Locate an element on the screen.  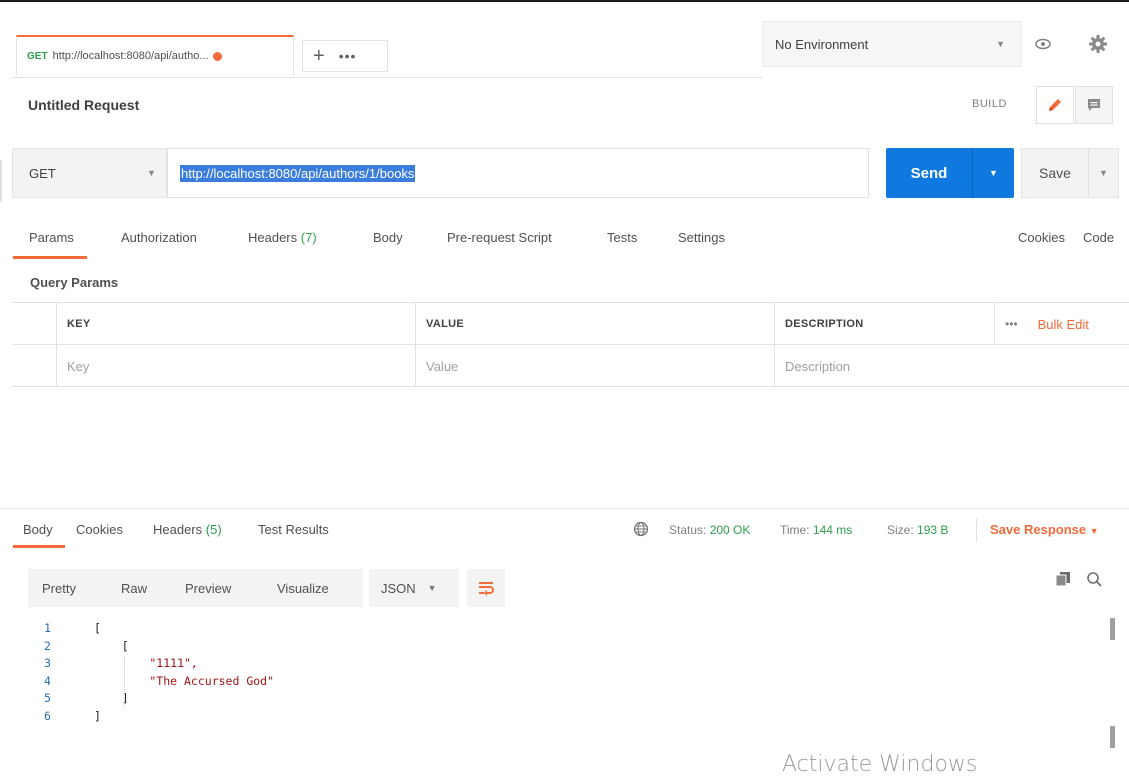
column-value: VALUE is located at coordinates (594, 324).